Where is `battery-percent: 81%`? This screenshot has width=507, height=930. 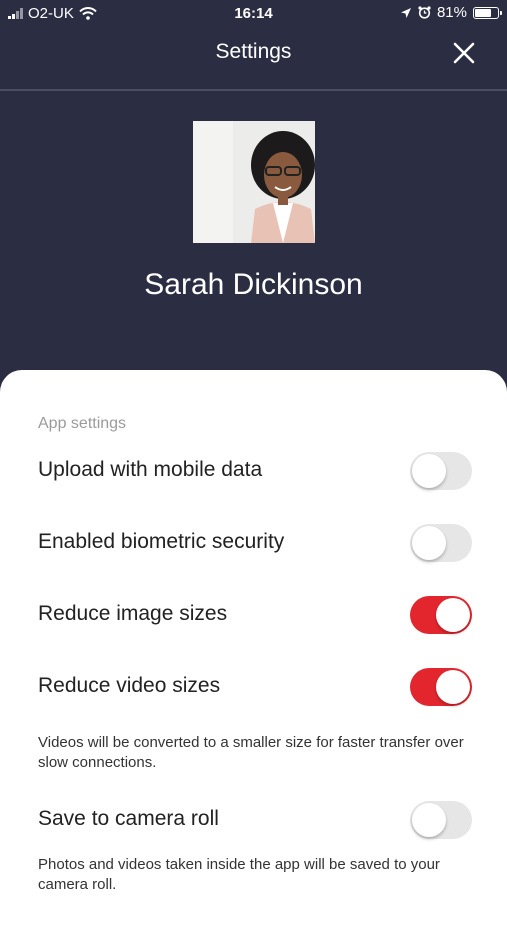
battery-percent: 81% is located at coordinates (451, 12).